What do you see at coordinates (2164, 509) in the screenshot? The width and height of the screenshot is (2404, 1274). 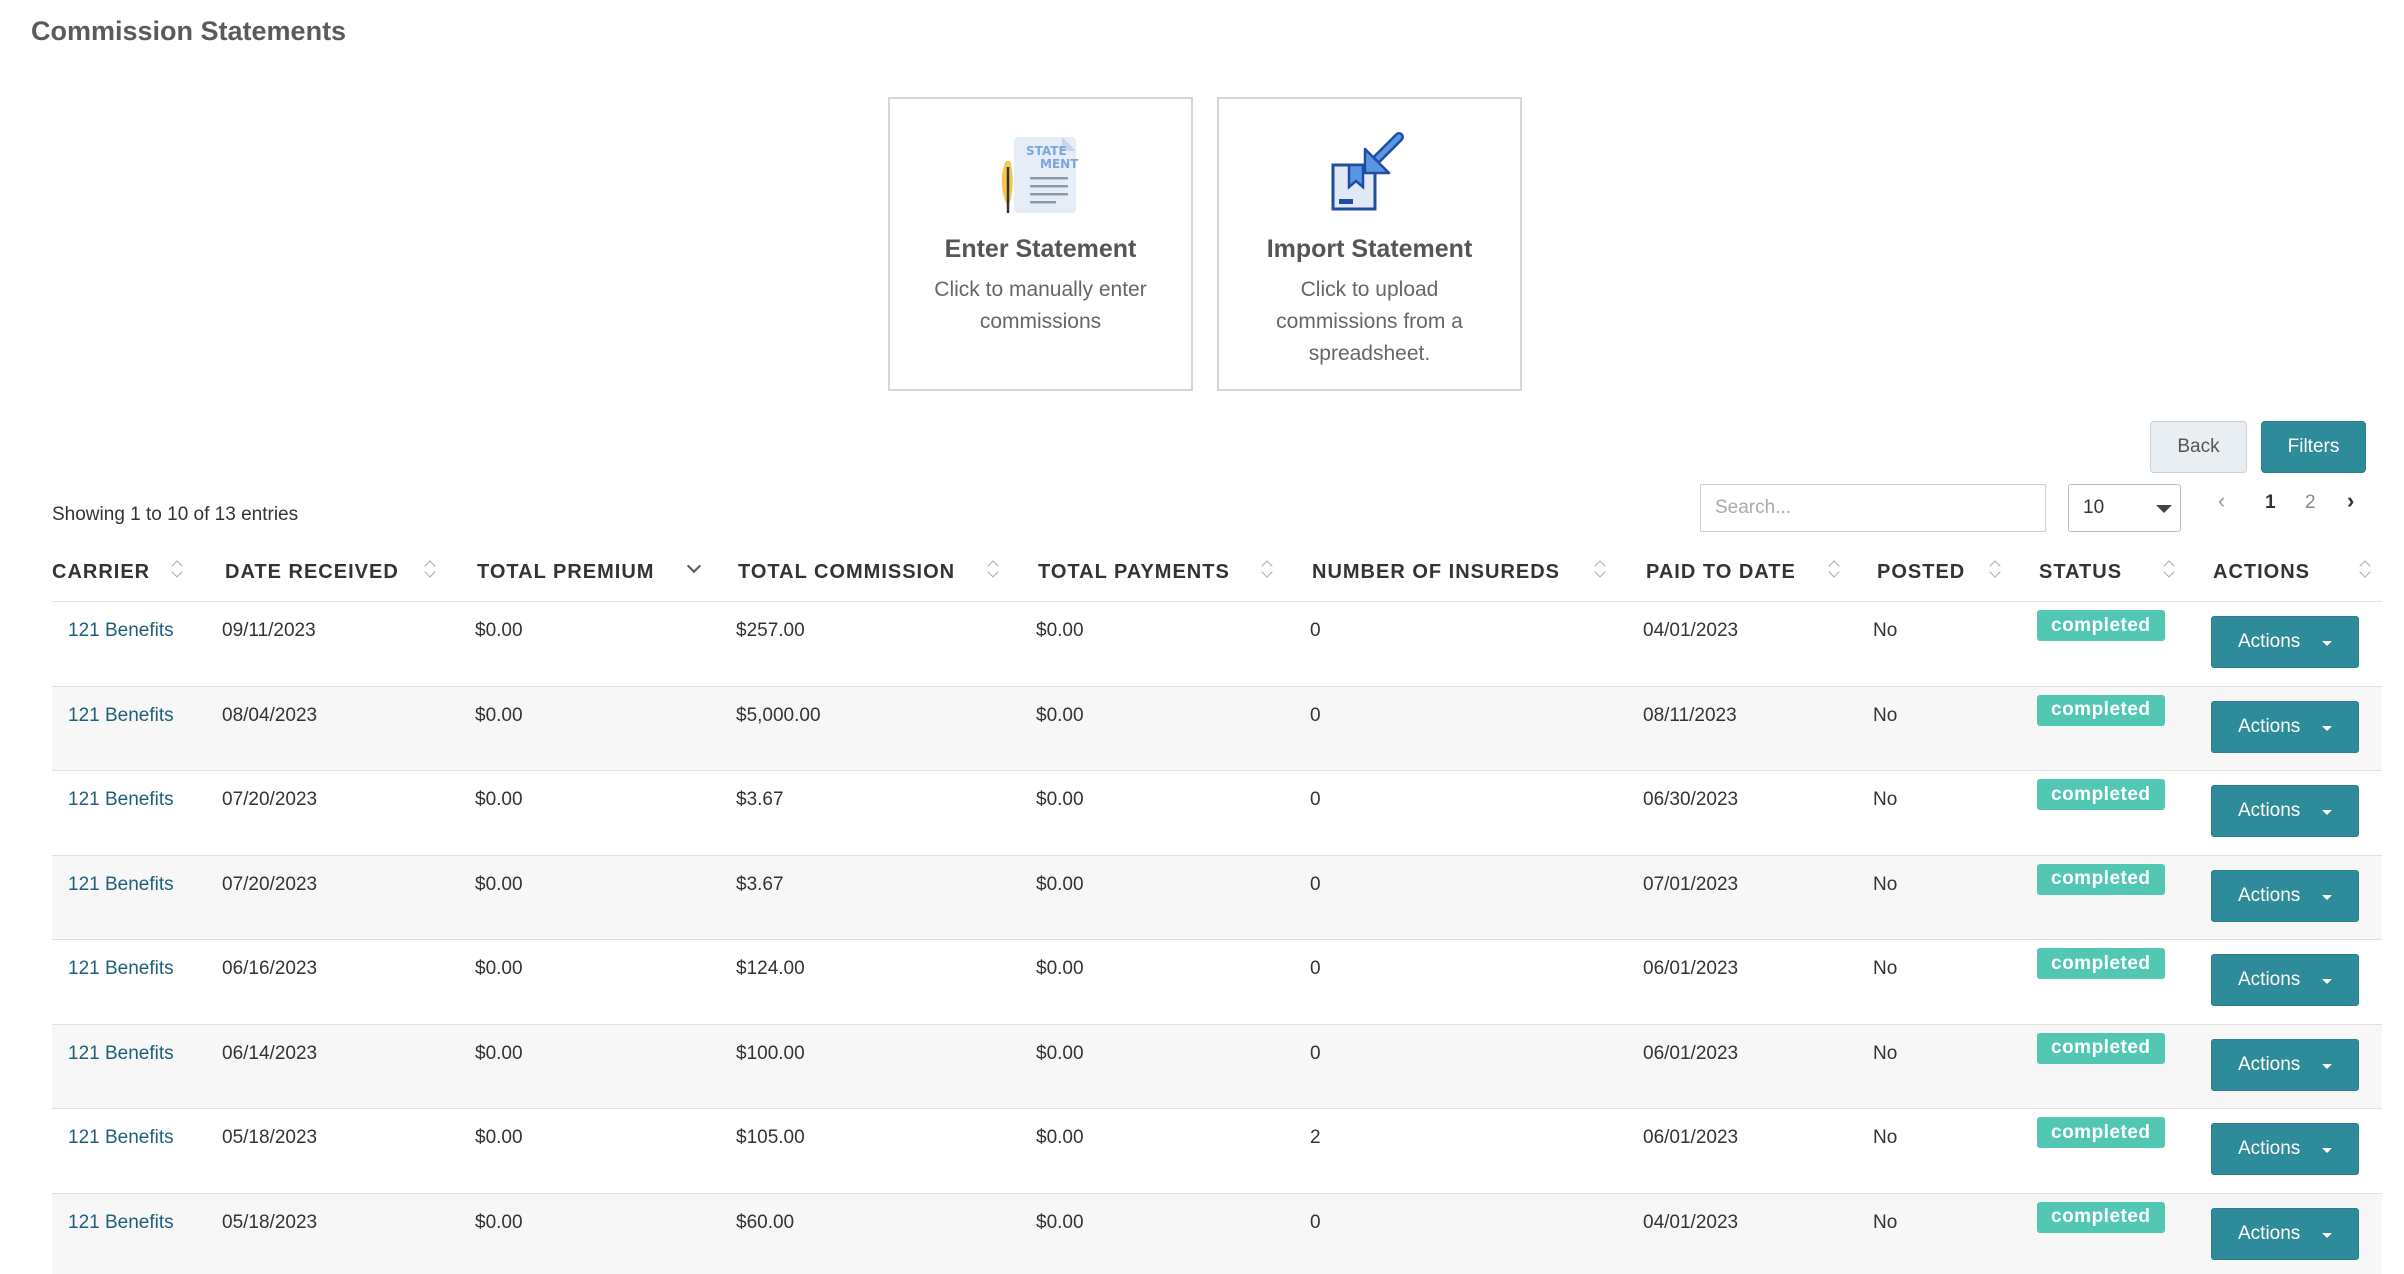 I see `chevron-down-icon` at bounding box center [2164, 509].